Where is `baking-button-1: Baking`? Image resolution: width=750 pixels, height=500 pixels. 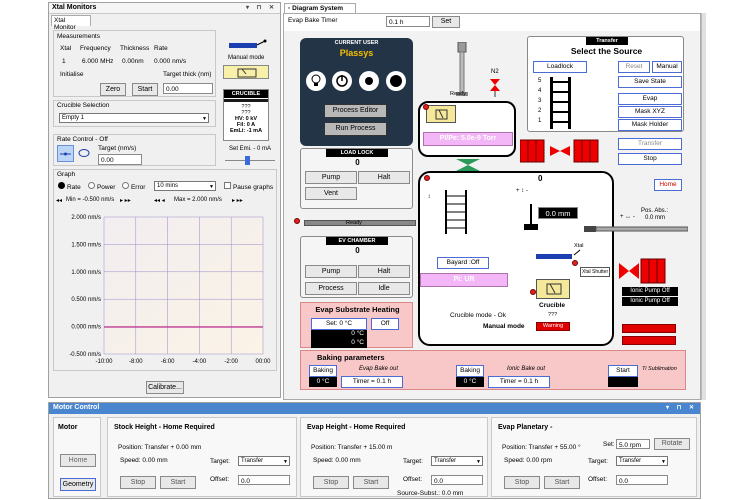
baking-button-1: Baking is located at coordinates (323, 371).